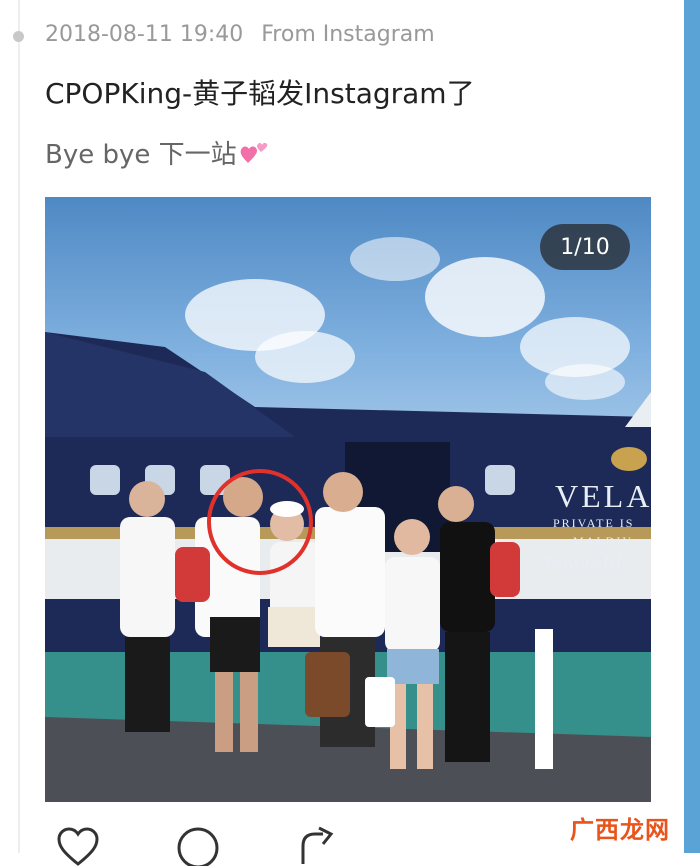 The image size is (700, 866). What do you see at coordinates (593, 523) in the screenshot?
I see `livery-line1: PRIVATE IS` at bounding box center [593, 523].